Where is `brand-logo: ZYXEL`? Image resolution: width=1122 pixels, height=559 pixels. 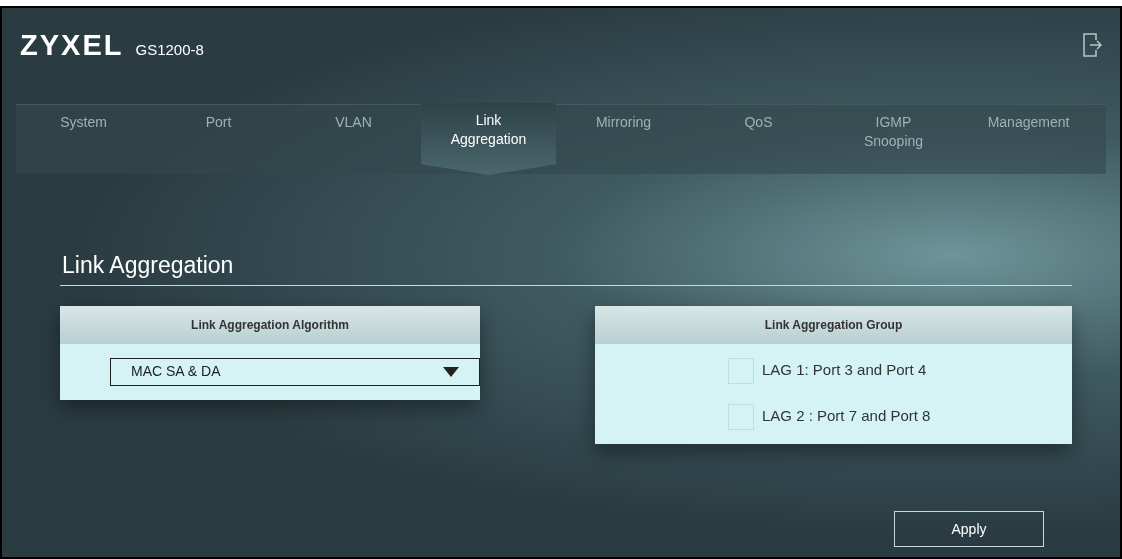
brand-logo: ZYXEL is located at coordinates (72, 45).